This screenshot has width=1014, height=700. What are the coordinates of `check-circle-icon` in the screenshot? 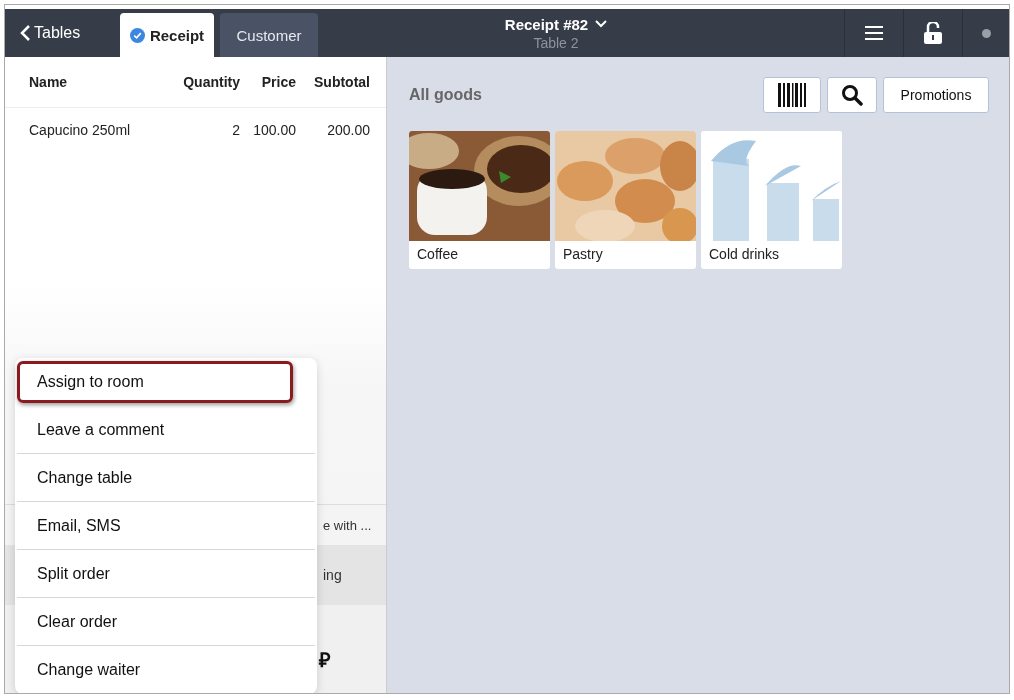 It's located at (137, 35).